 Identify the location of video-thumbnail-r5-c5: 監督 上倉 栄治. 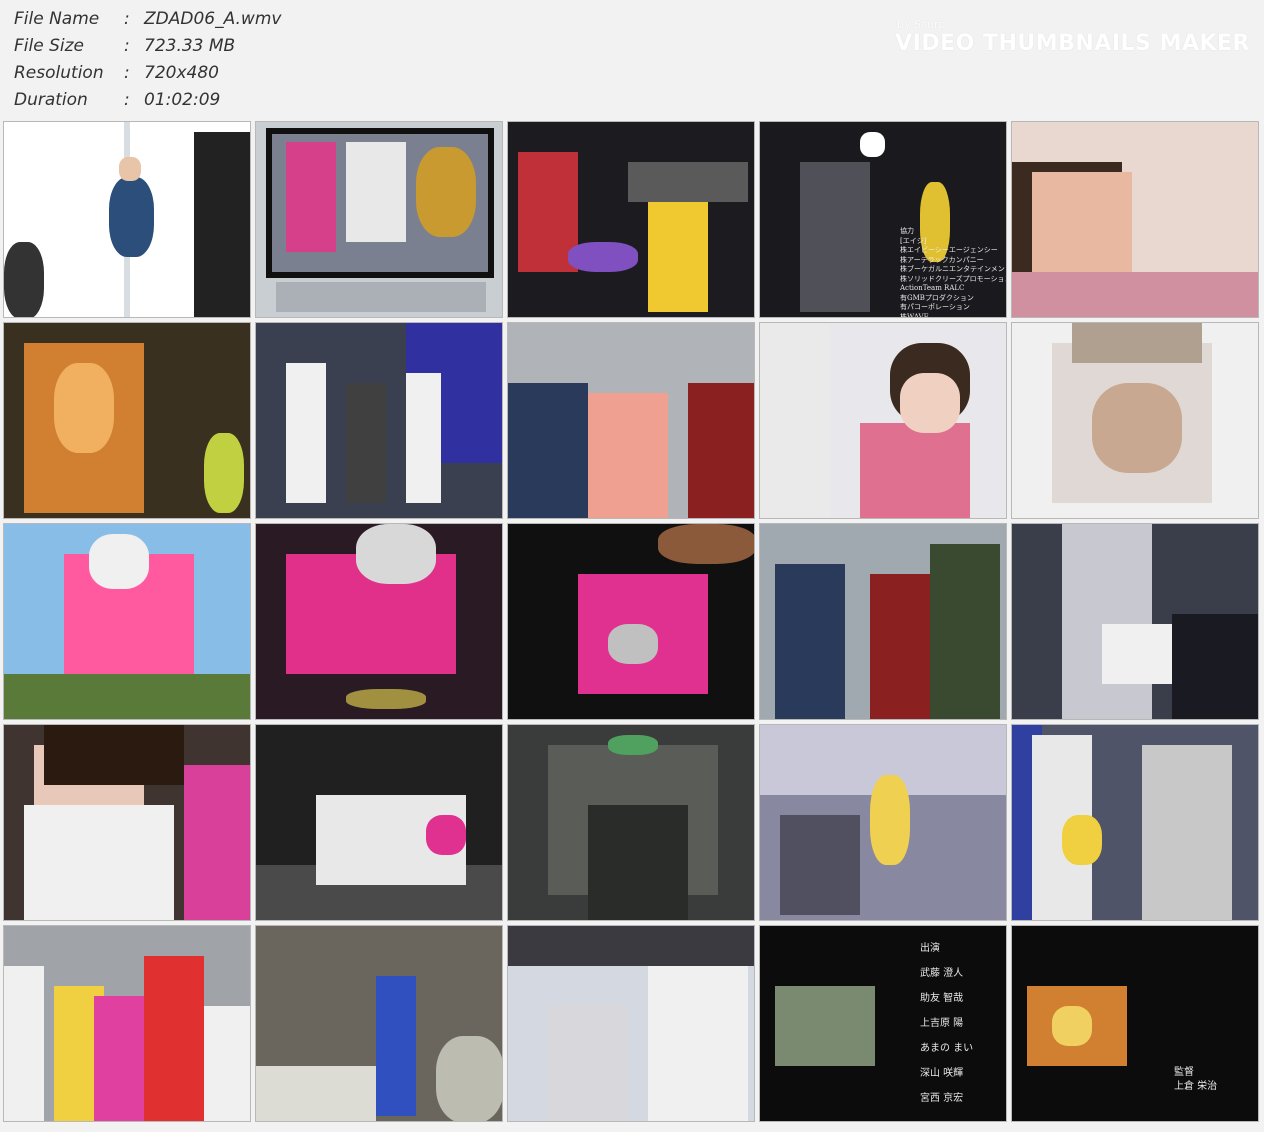
(1135, 1023).